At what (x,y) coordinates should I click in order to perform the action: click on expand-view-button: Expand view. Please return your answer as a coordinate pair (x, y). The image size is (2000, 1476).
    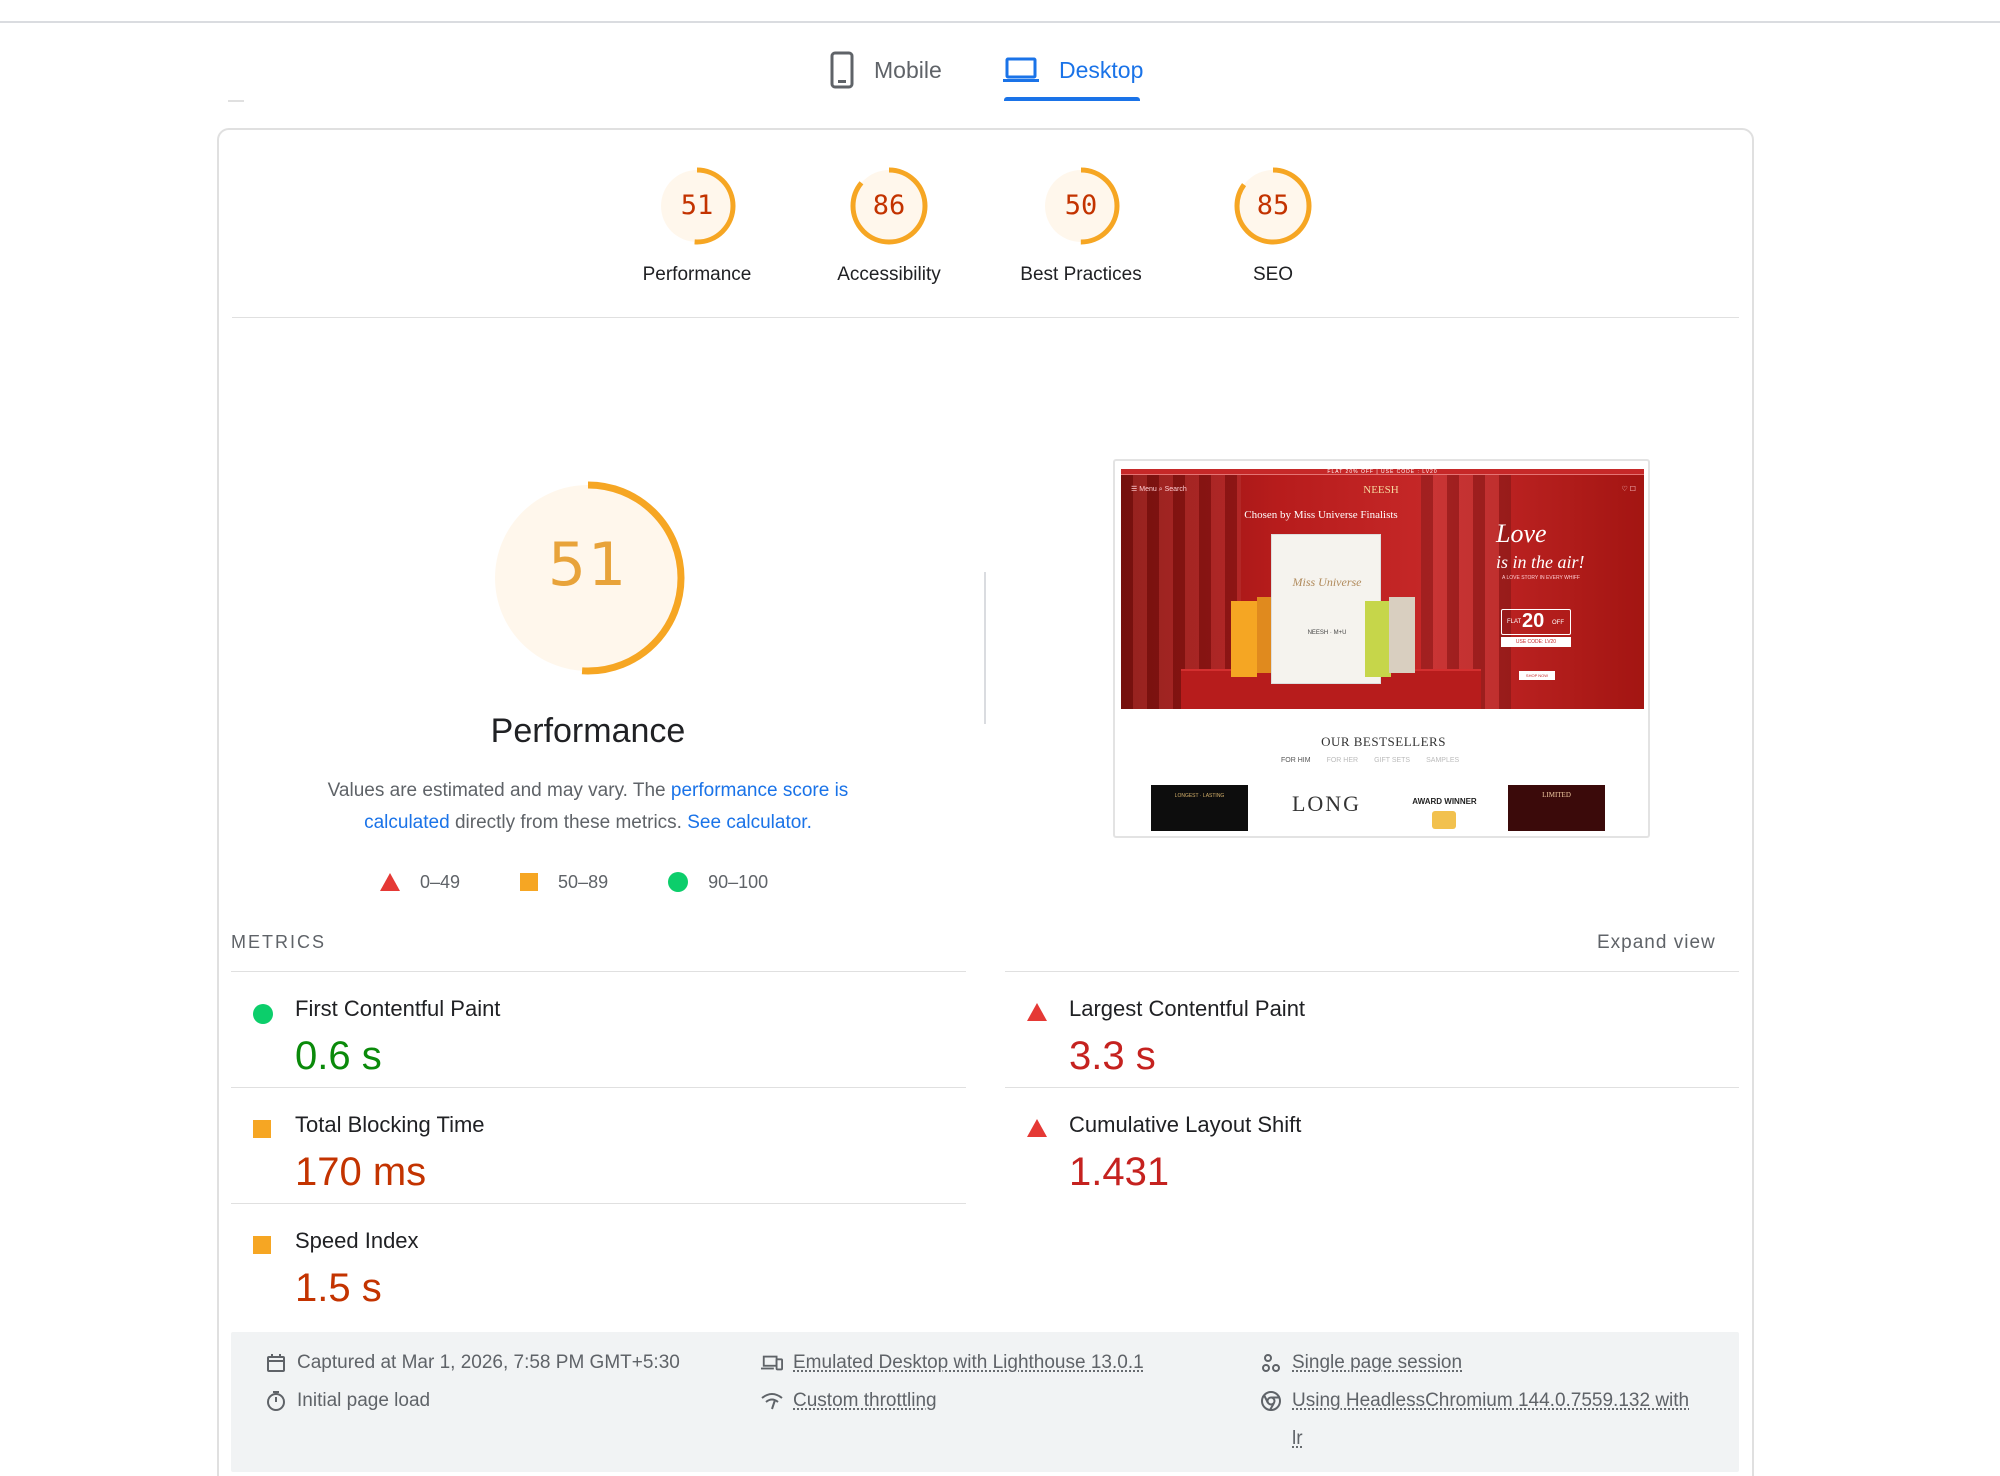
    Looking at the image, I should click on (1656, 943).